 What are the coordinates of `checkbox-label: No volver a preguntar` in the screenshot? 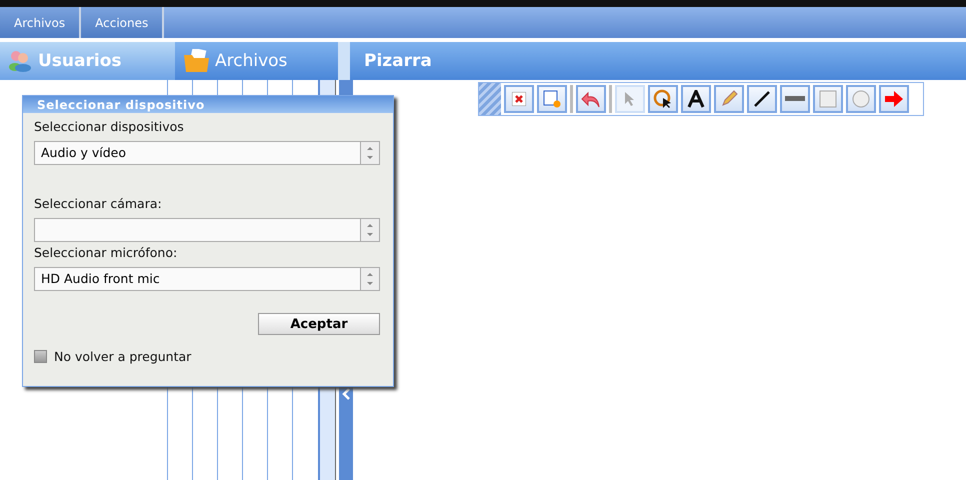 It's located at (123, 356).